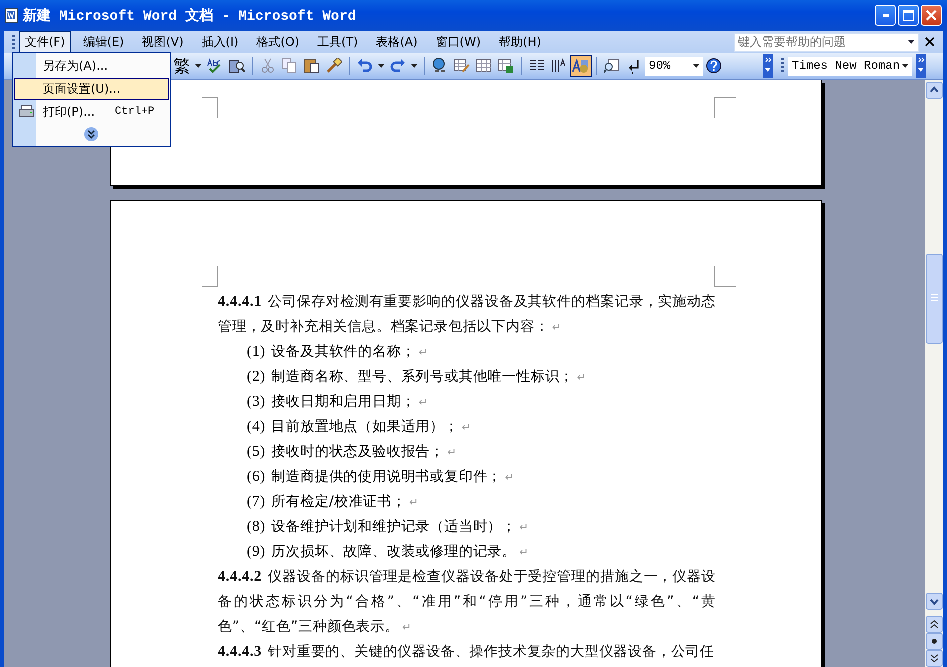 Image resolution: width=947 pixels, height=667 pixels. Describe the element at coordinates (350, 402) in the screenshot. I see `list-item-text: 接收日期和启用日期； ↵` at that location.